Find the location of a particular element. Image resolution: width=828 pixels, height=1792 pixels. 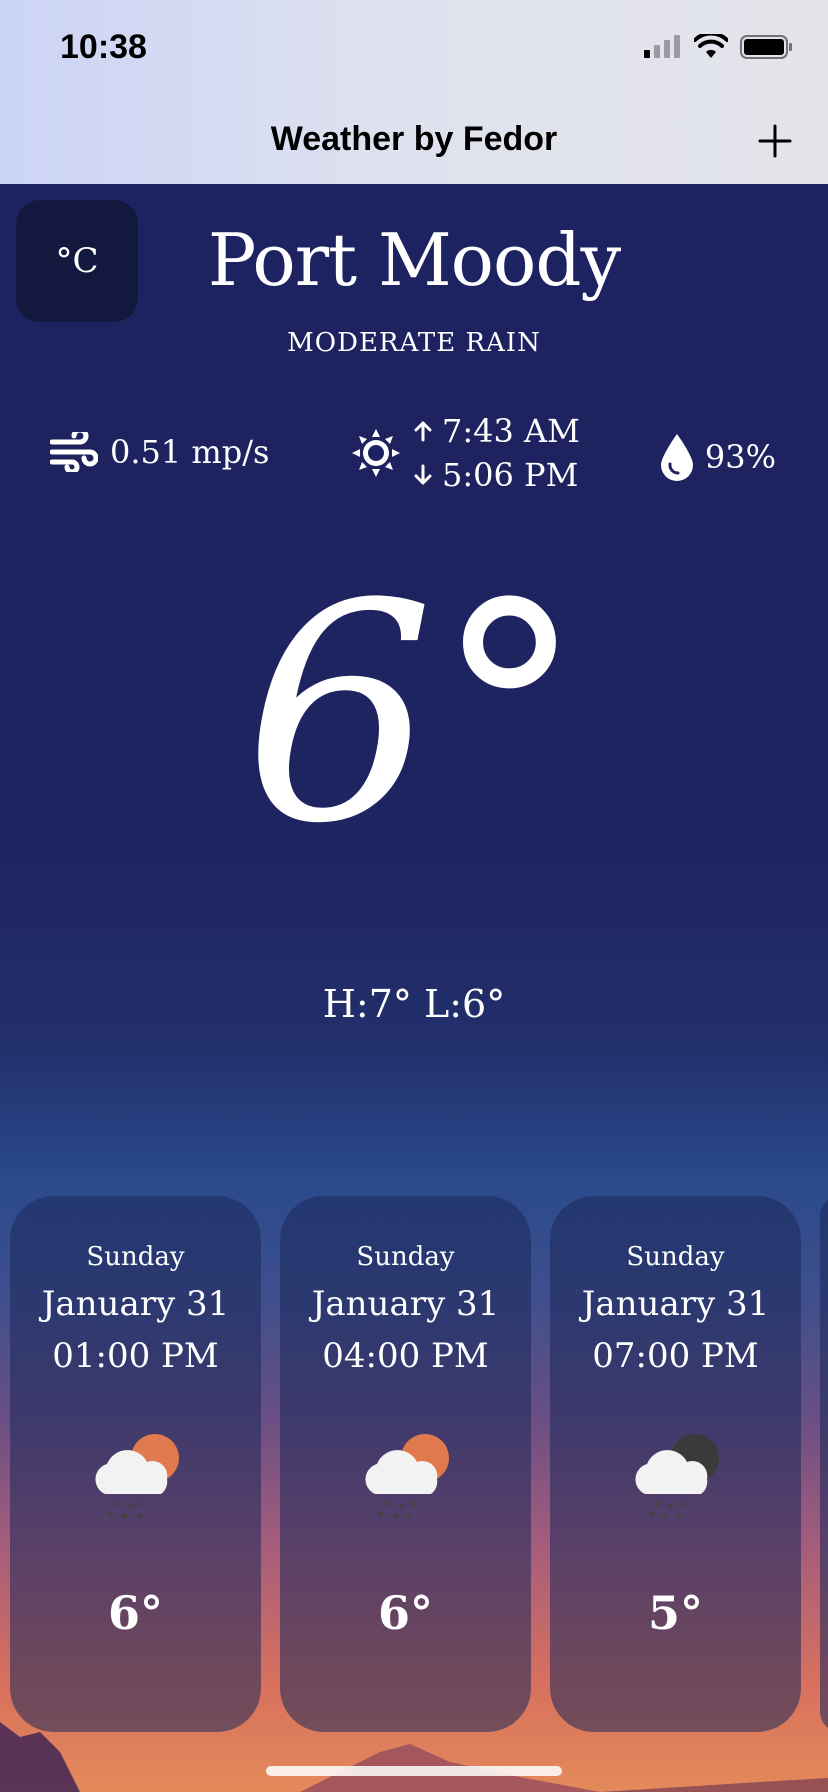

weather-condition: MODERATE RAIN is located at coordinates (414, 343).